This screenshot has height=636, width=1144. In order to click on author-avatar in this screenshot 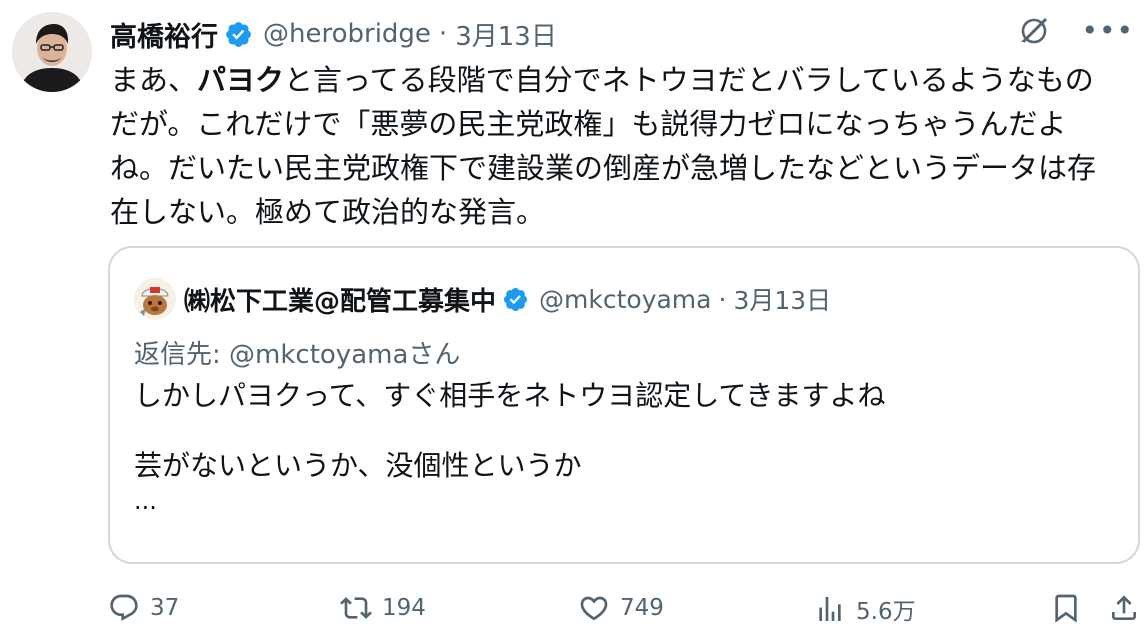, I will do `click(52, 52)`.